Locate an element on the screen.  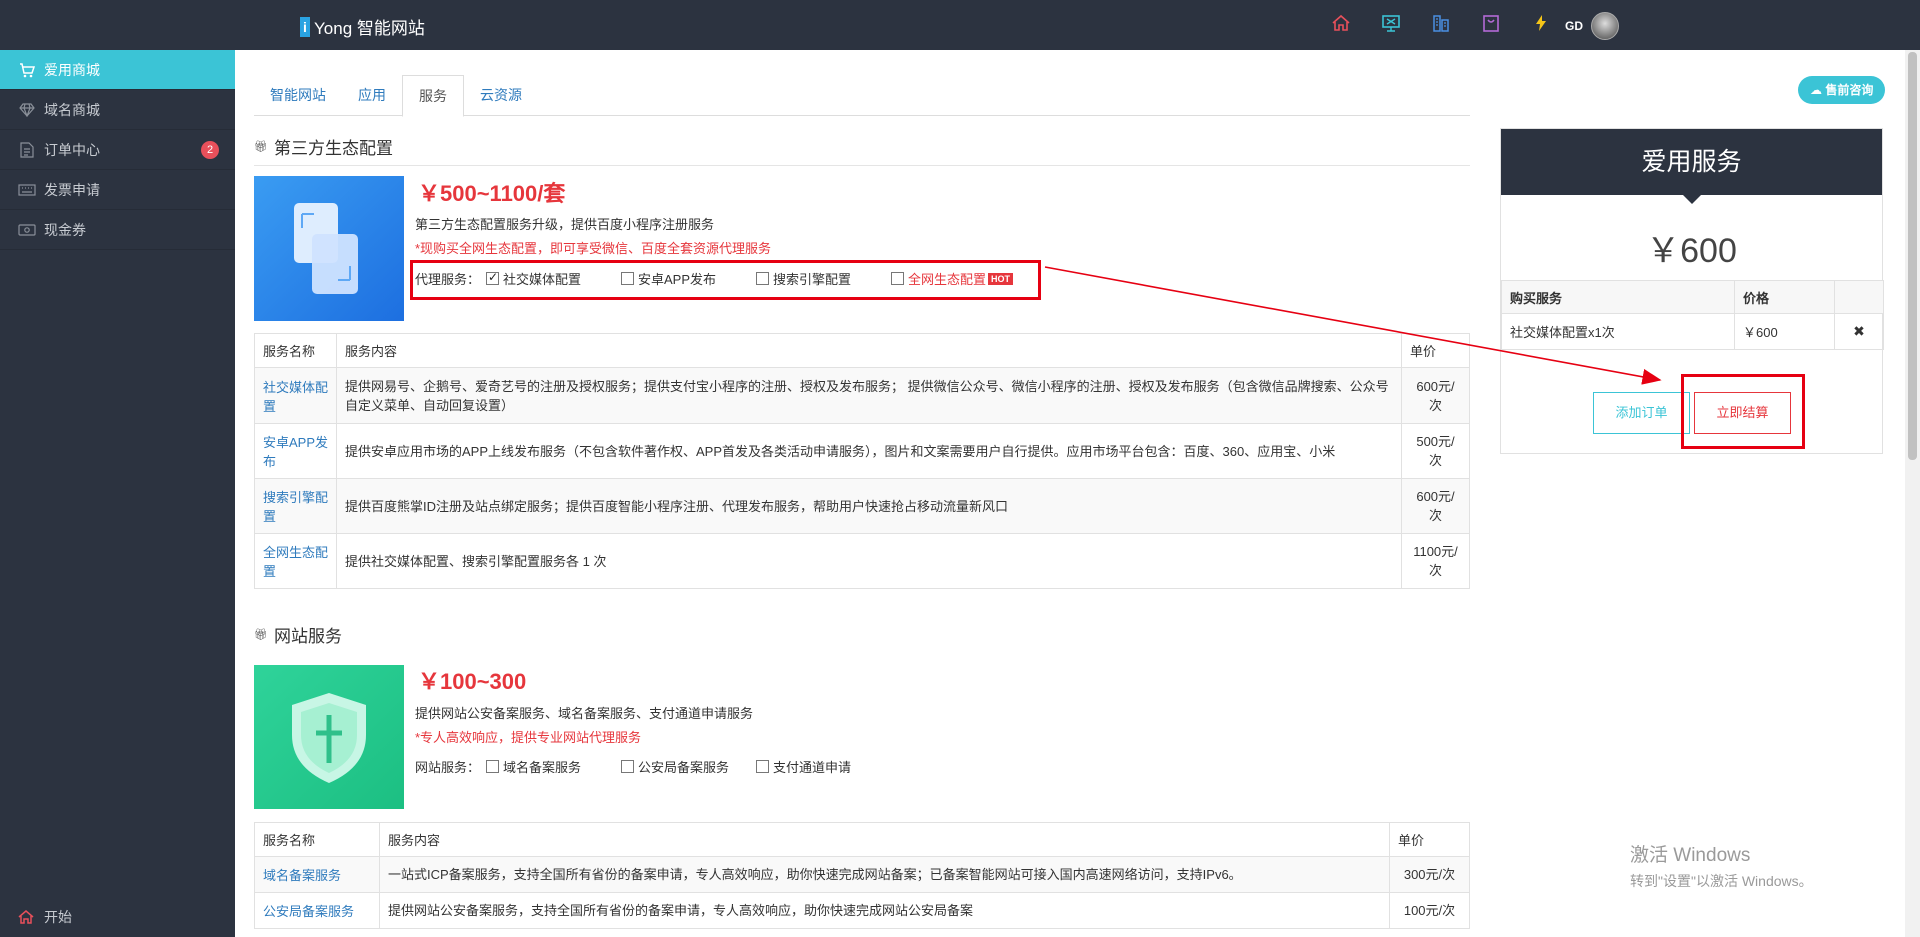
watermark-line1: 激活 Windows is located at coordinates (1690, 855).